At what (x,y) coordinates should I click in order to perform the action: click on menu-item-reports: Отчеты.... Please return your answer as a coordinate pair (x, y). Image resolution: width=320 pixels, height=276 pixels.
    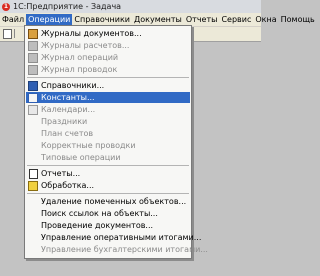
    Looking at the image, I should click on (108, 173).